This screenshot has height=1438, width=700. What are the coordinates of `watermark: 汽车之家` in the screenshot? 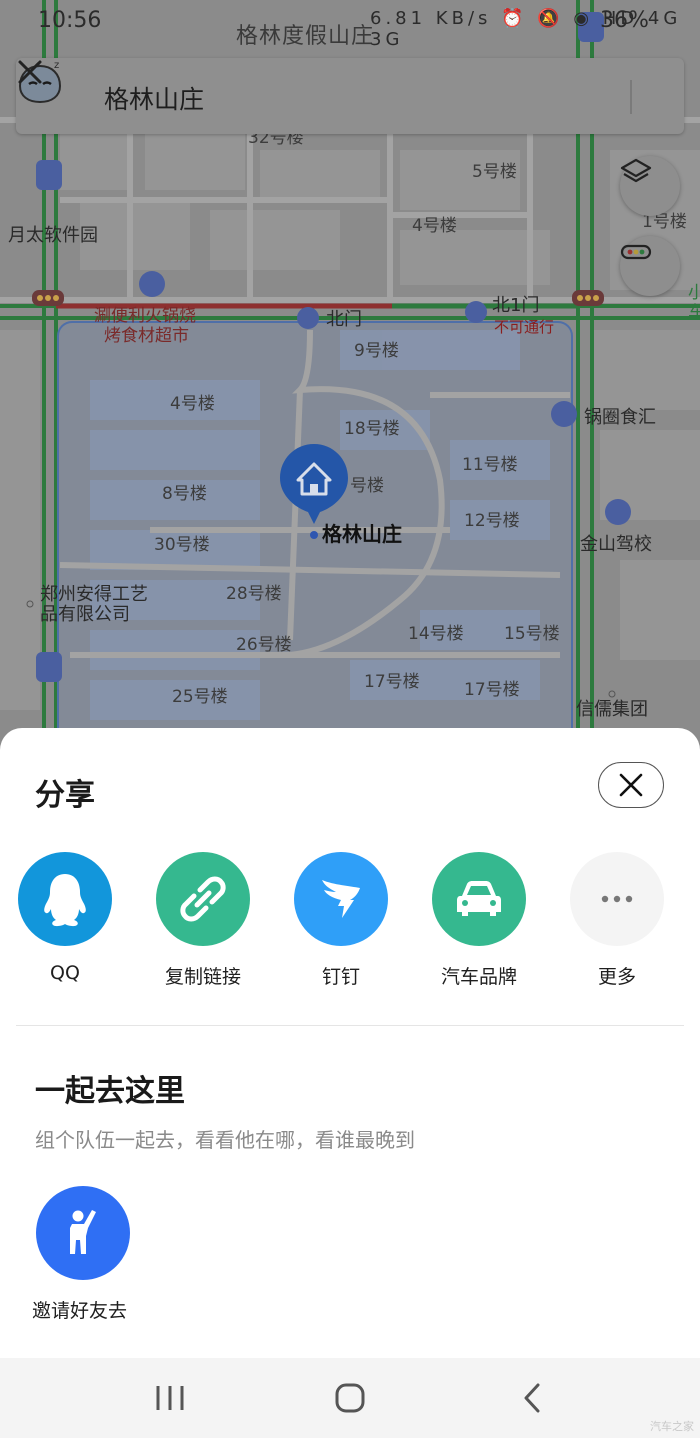 It's located at (672, 1426).